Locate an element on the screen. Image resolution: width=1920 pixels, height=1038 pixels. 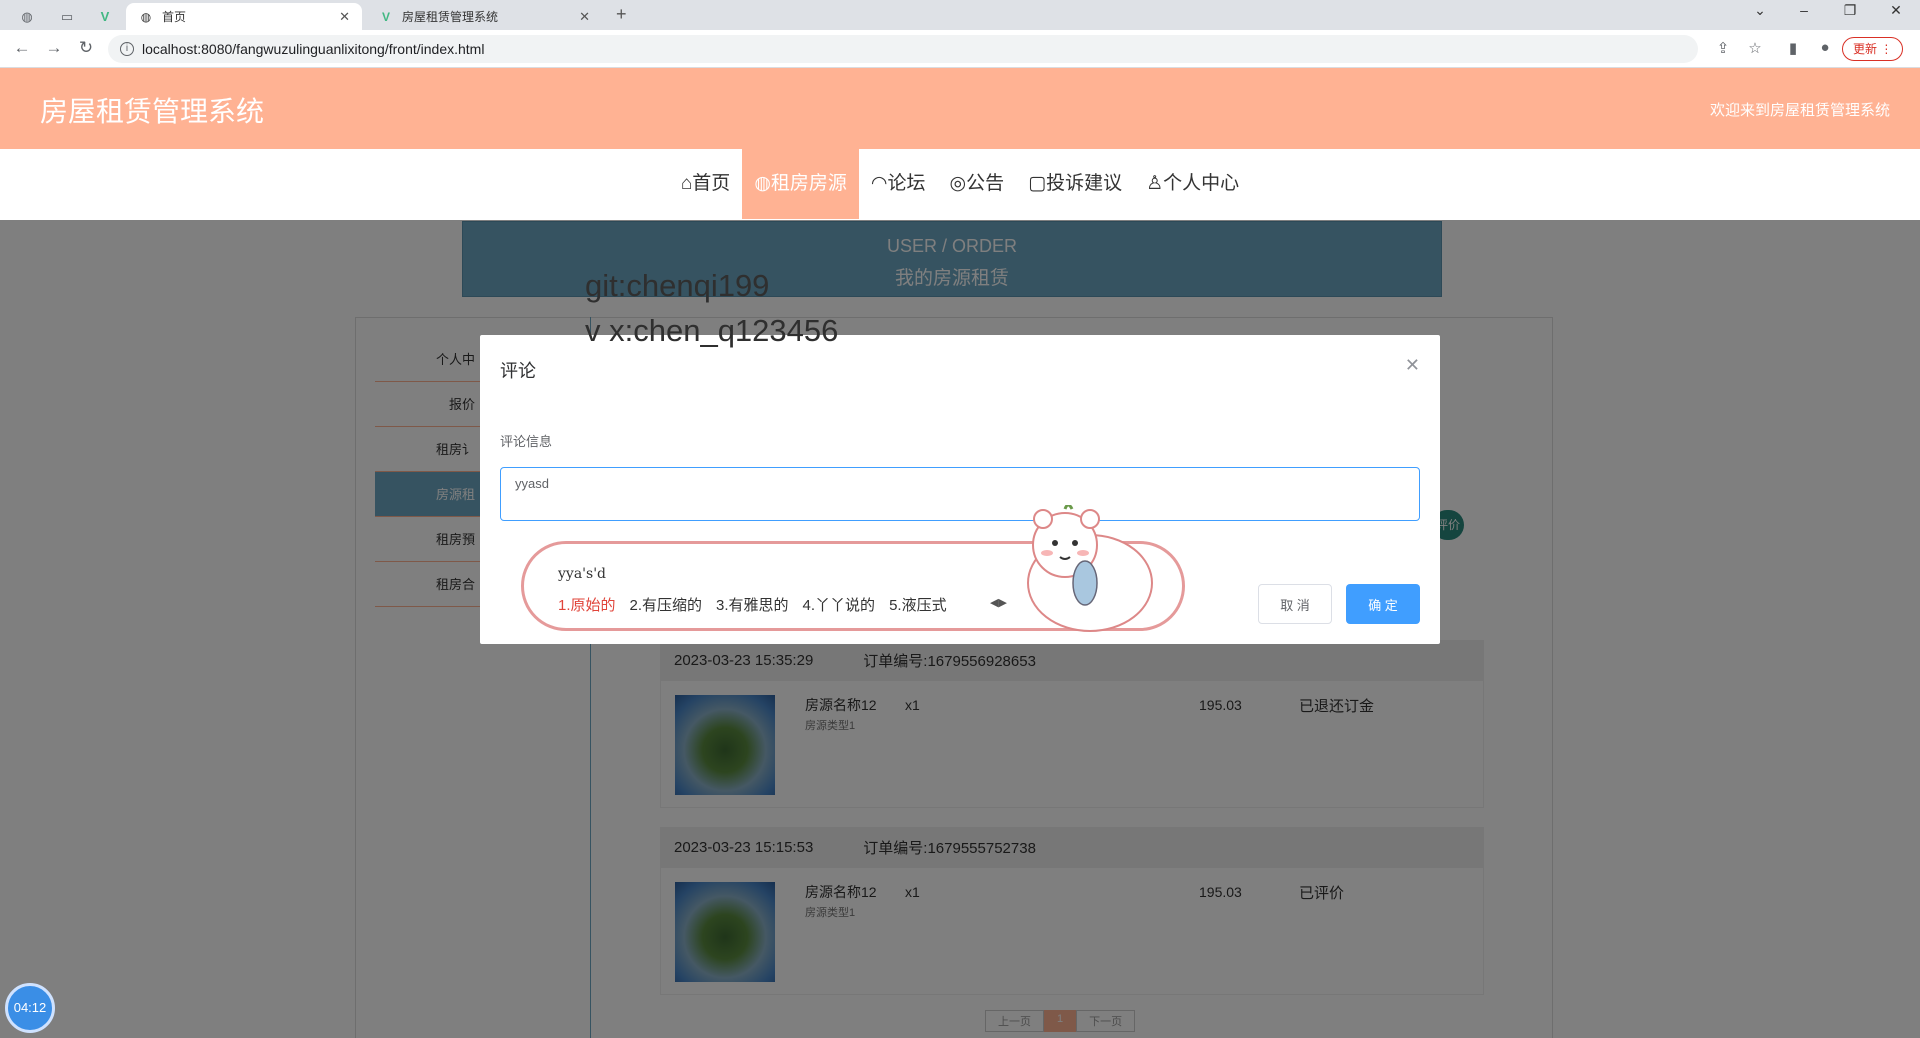
vue-icon: V is located at coordinates (385, 16).